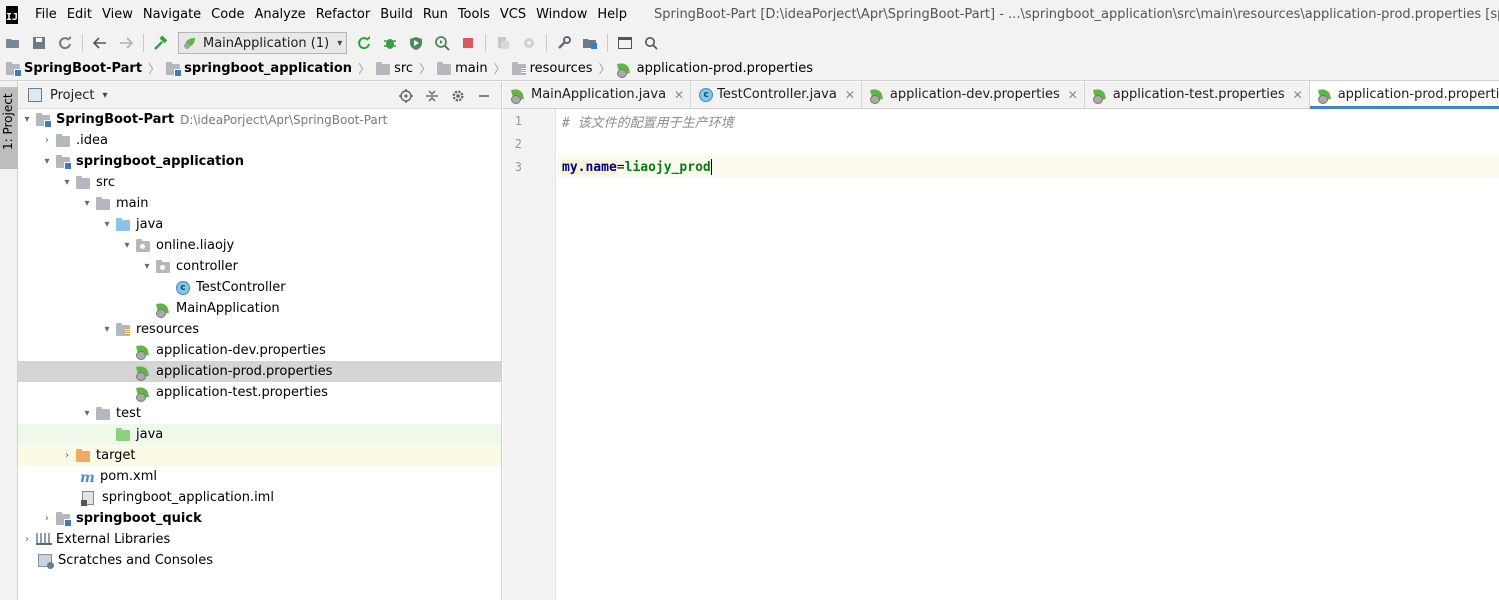 This screenshot has width=1499, height=600. I want to click on tree-item-src: ▾ src, so click(259, 182).